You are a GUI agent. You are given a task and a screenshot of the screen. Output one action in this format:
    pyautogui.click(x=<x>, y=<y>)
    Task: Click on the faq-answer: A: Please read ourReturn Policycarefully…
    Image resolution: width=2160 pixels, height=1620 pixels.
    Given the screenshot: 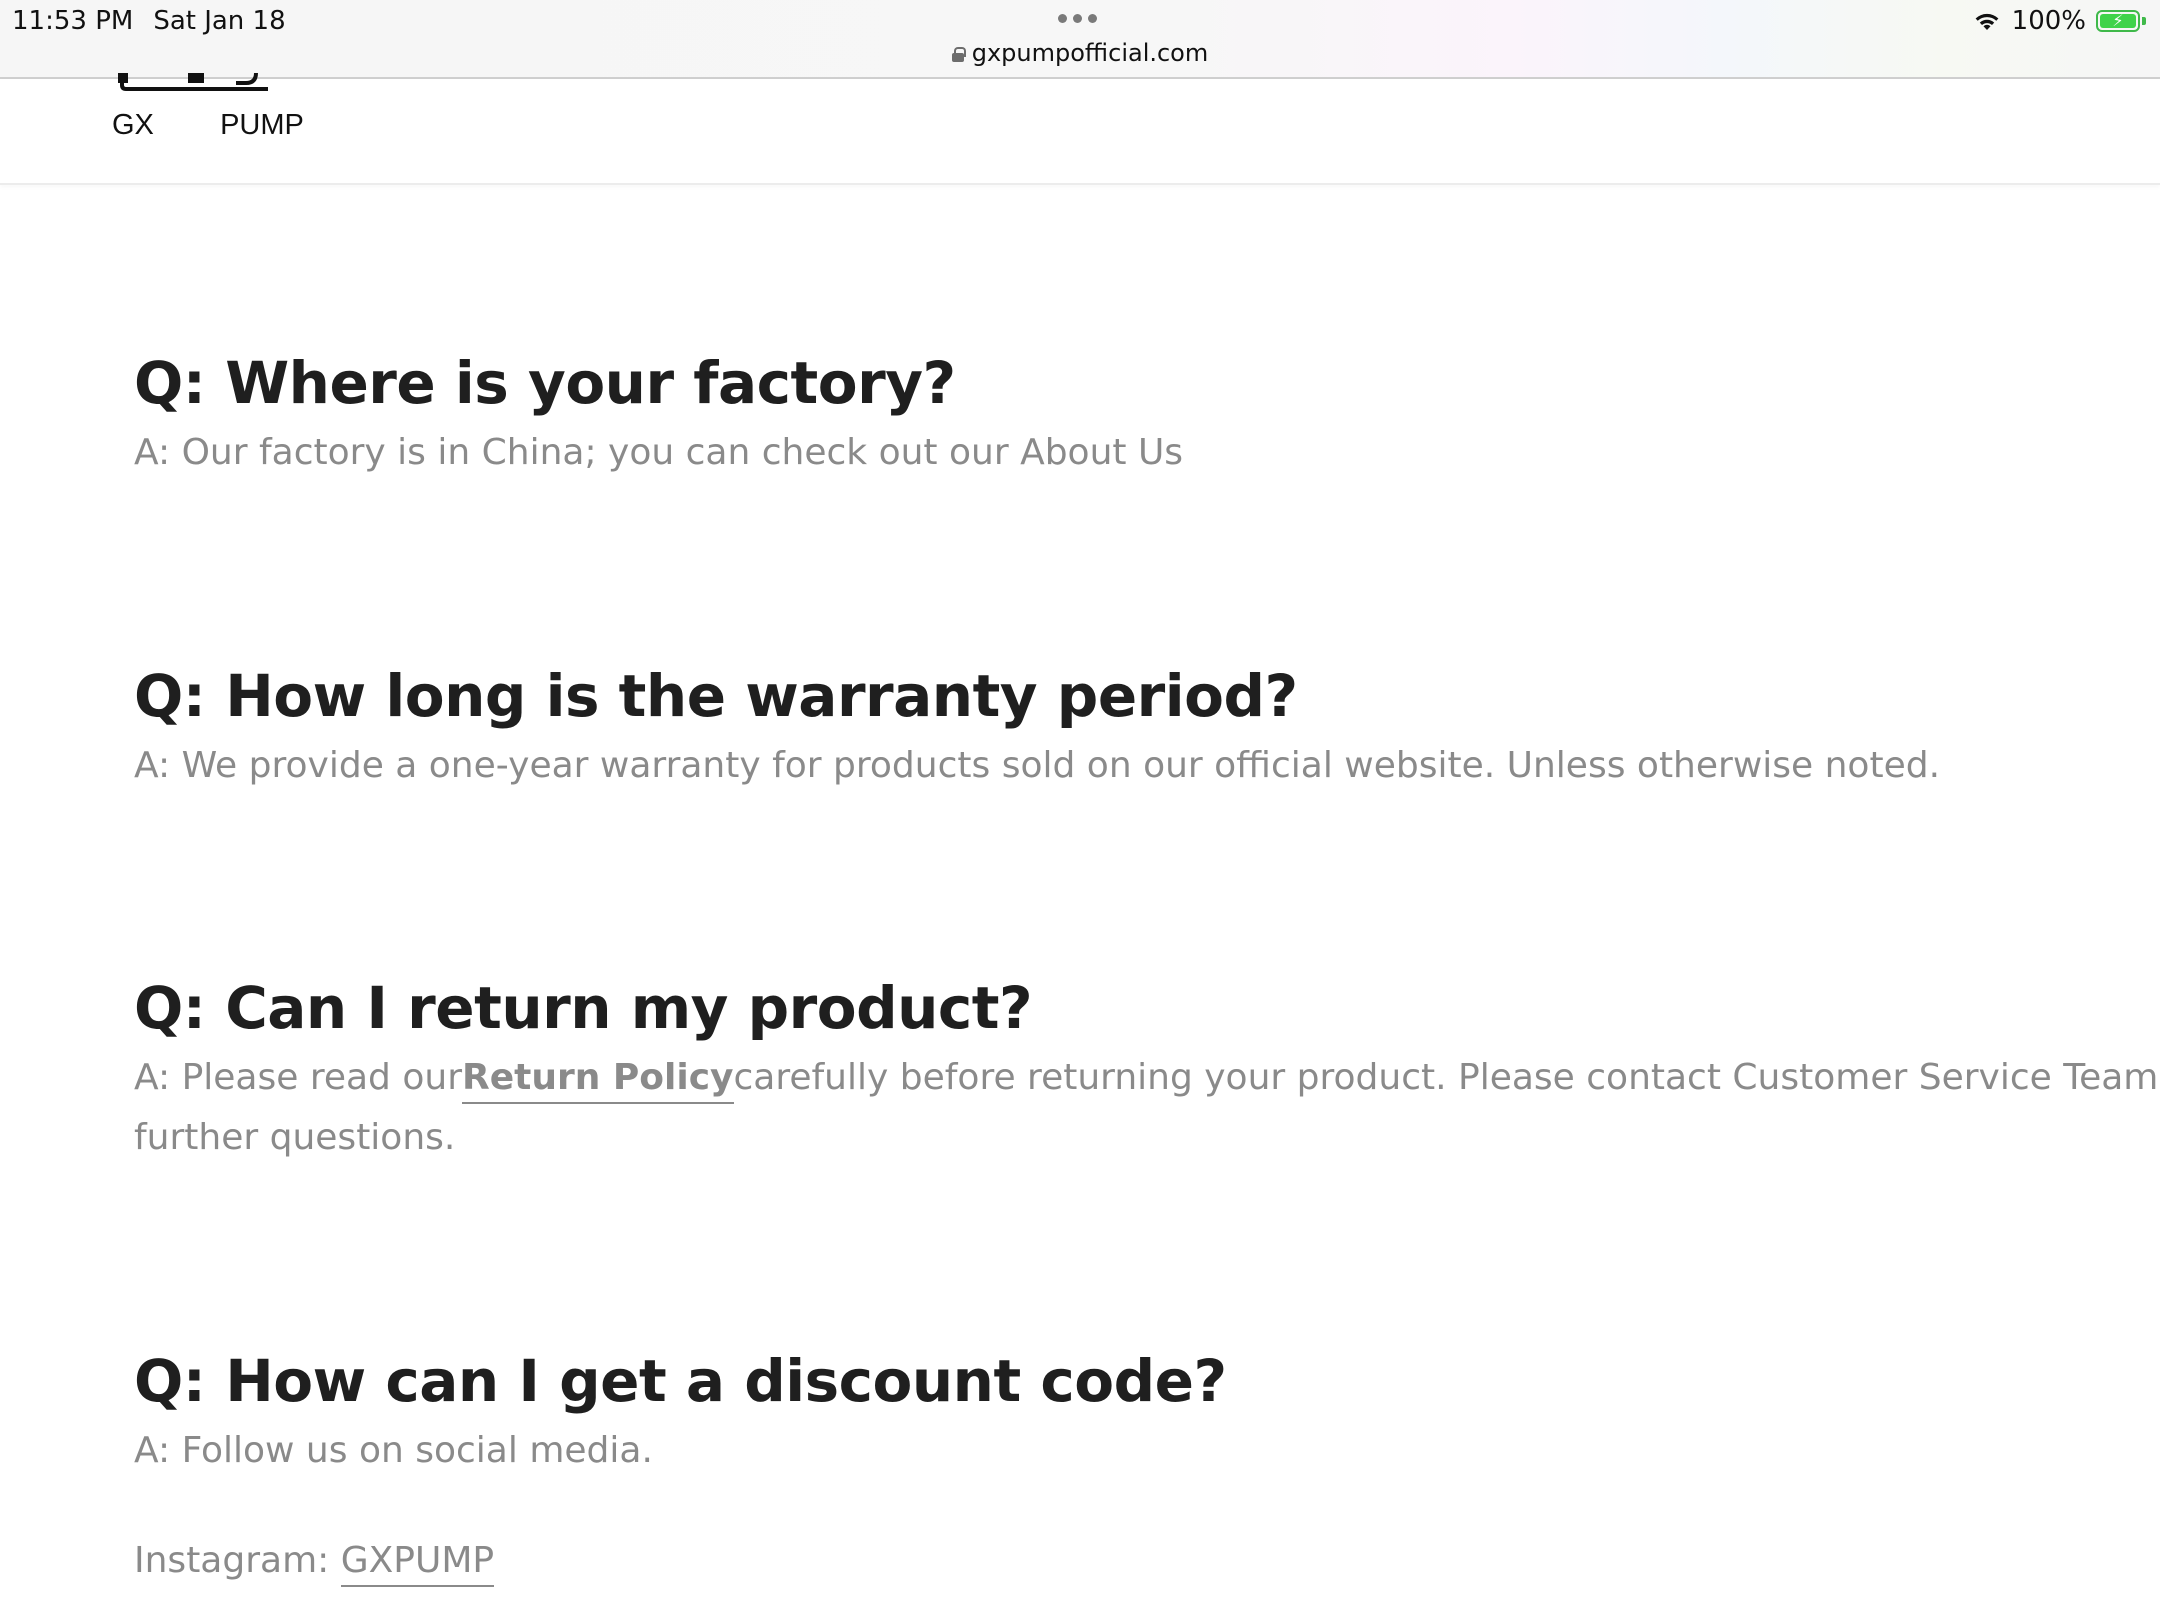 What is the action you would take?
    pyautogui.click(x=1147, y=1108)
    